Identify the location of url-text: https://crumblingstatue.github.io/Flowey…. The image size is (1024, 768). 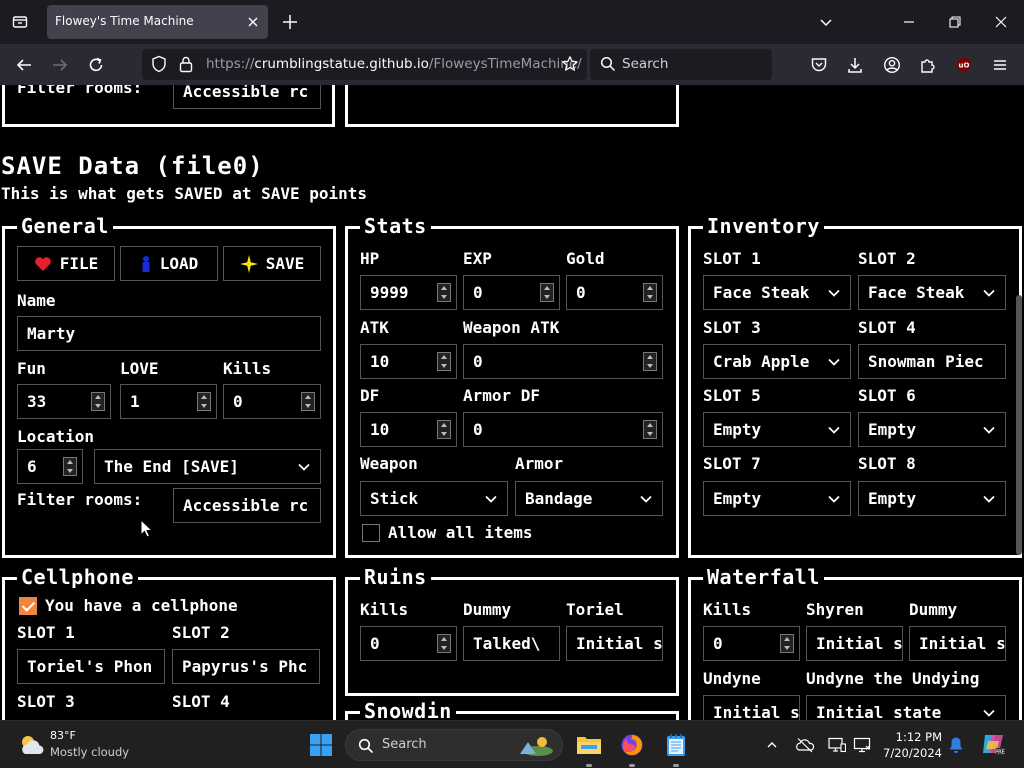
(394, 64).